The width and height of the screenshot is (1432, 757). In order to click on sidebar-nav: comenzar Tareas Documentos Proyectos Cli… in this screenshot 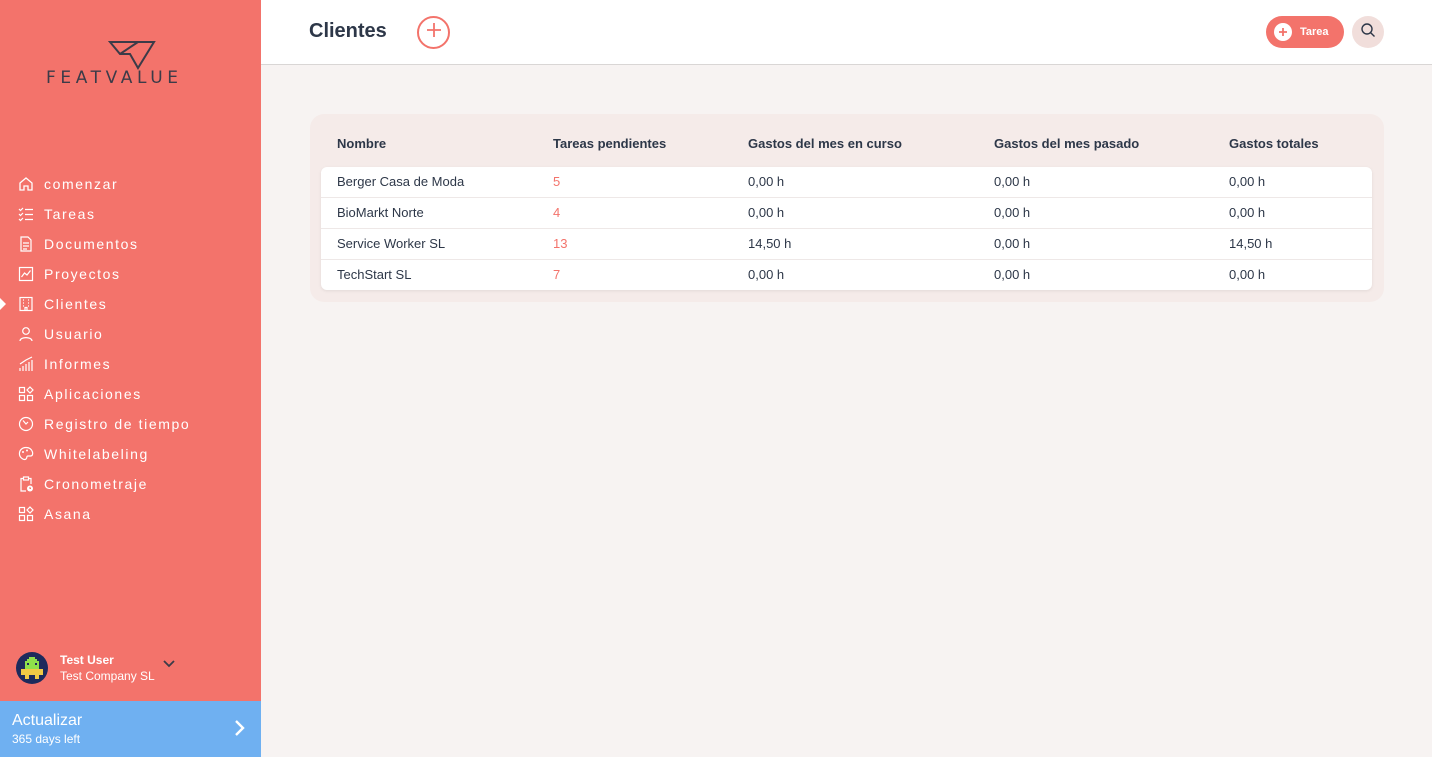, I will do `click(130, 349)`.